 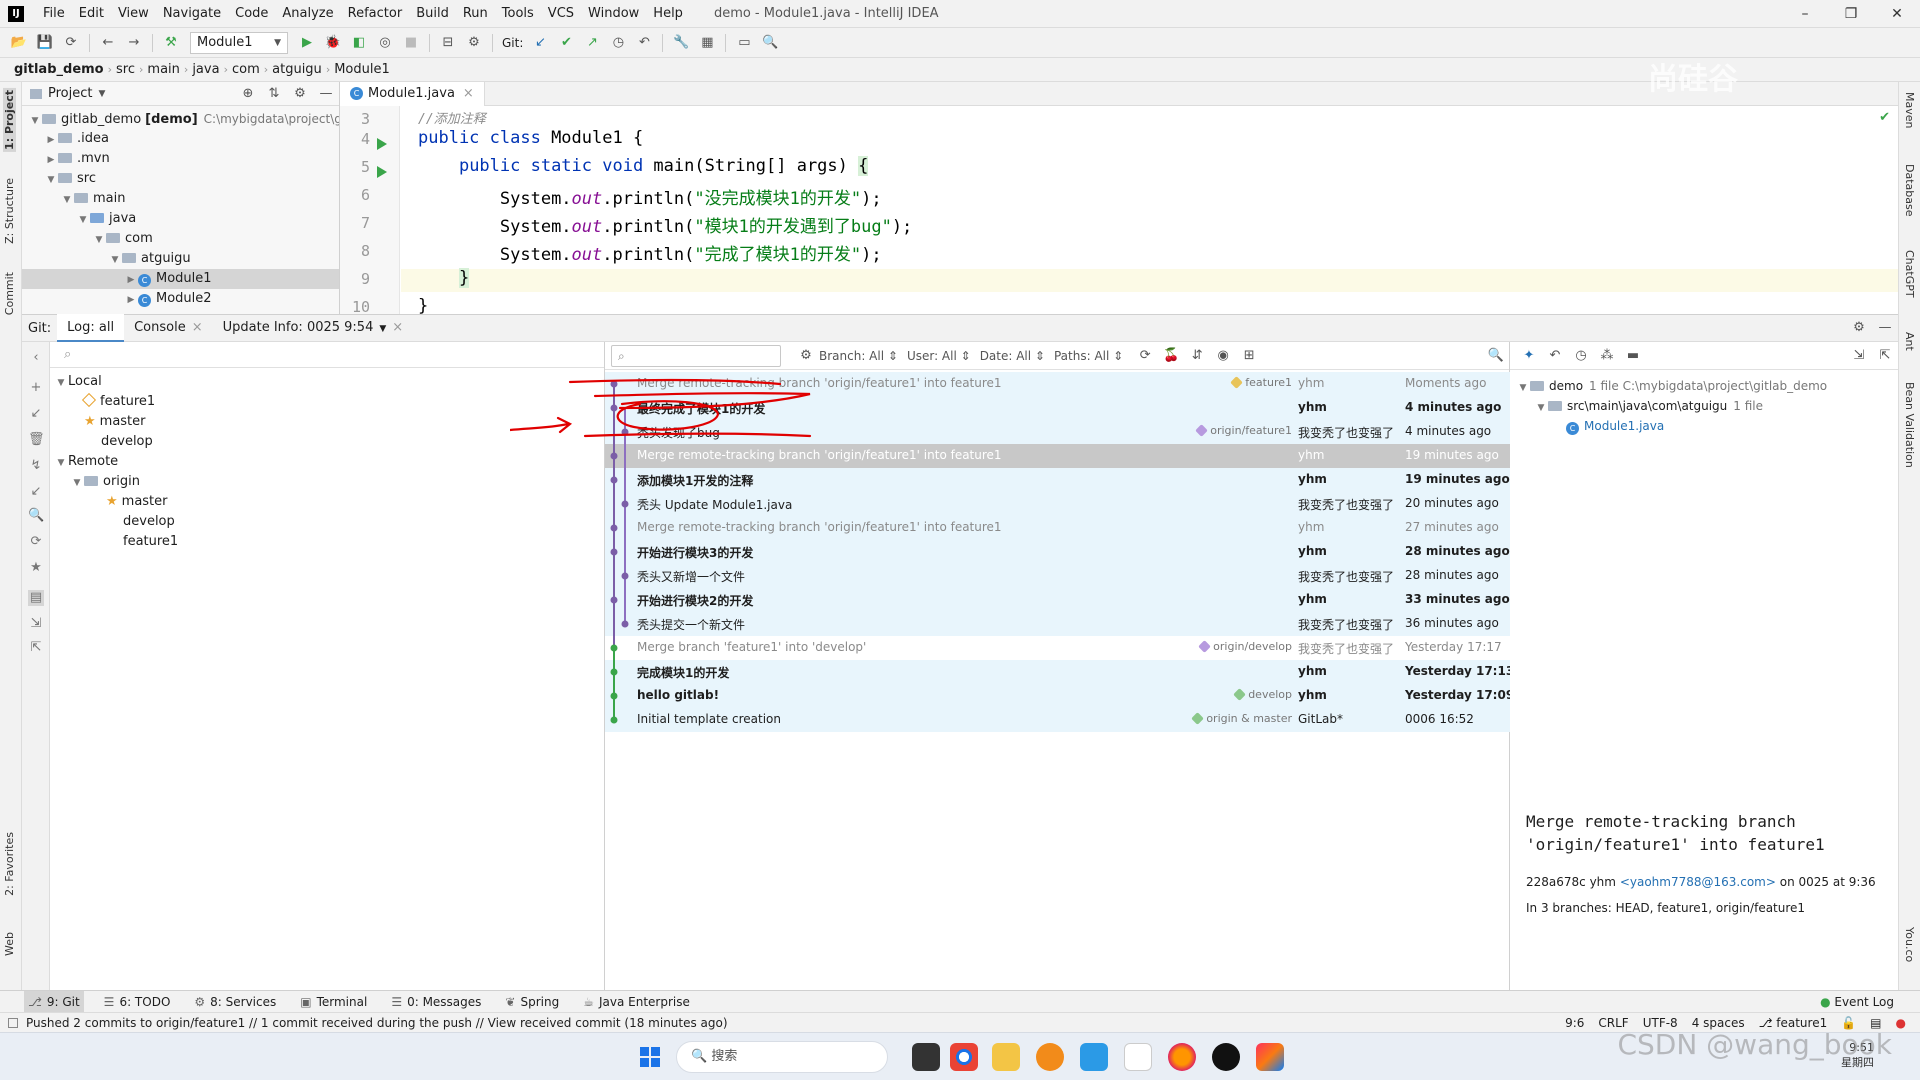 I want to click on commit-row: 秃头又新增一个文件 我变秃了也变强了 28 minutes ago, so click(x=1057, y=576).